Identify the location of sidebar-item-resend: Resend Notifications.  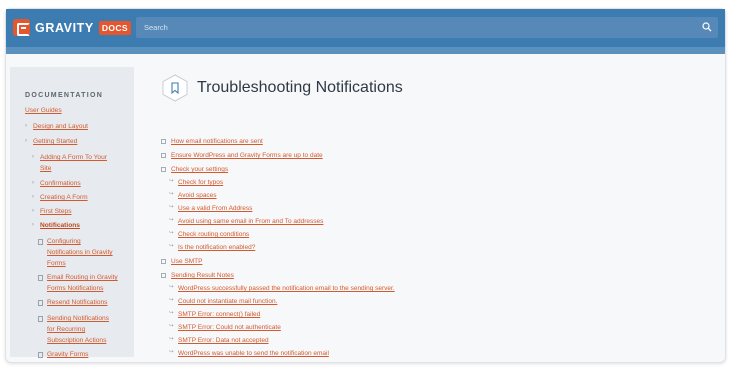
(77, 302).